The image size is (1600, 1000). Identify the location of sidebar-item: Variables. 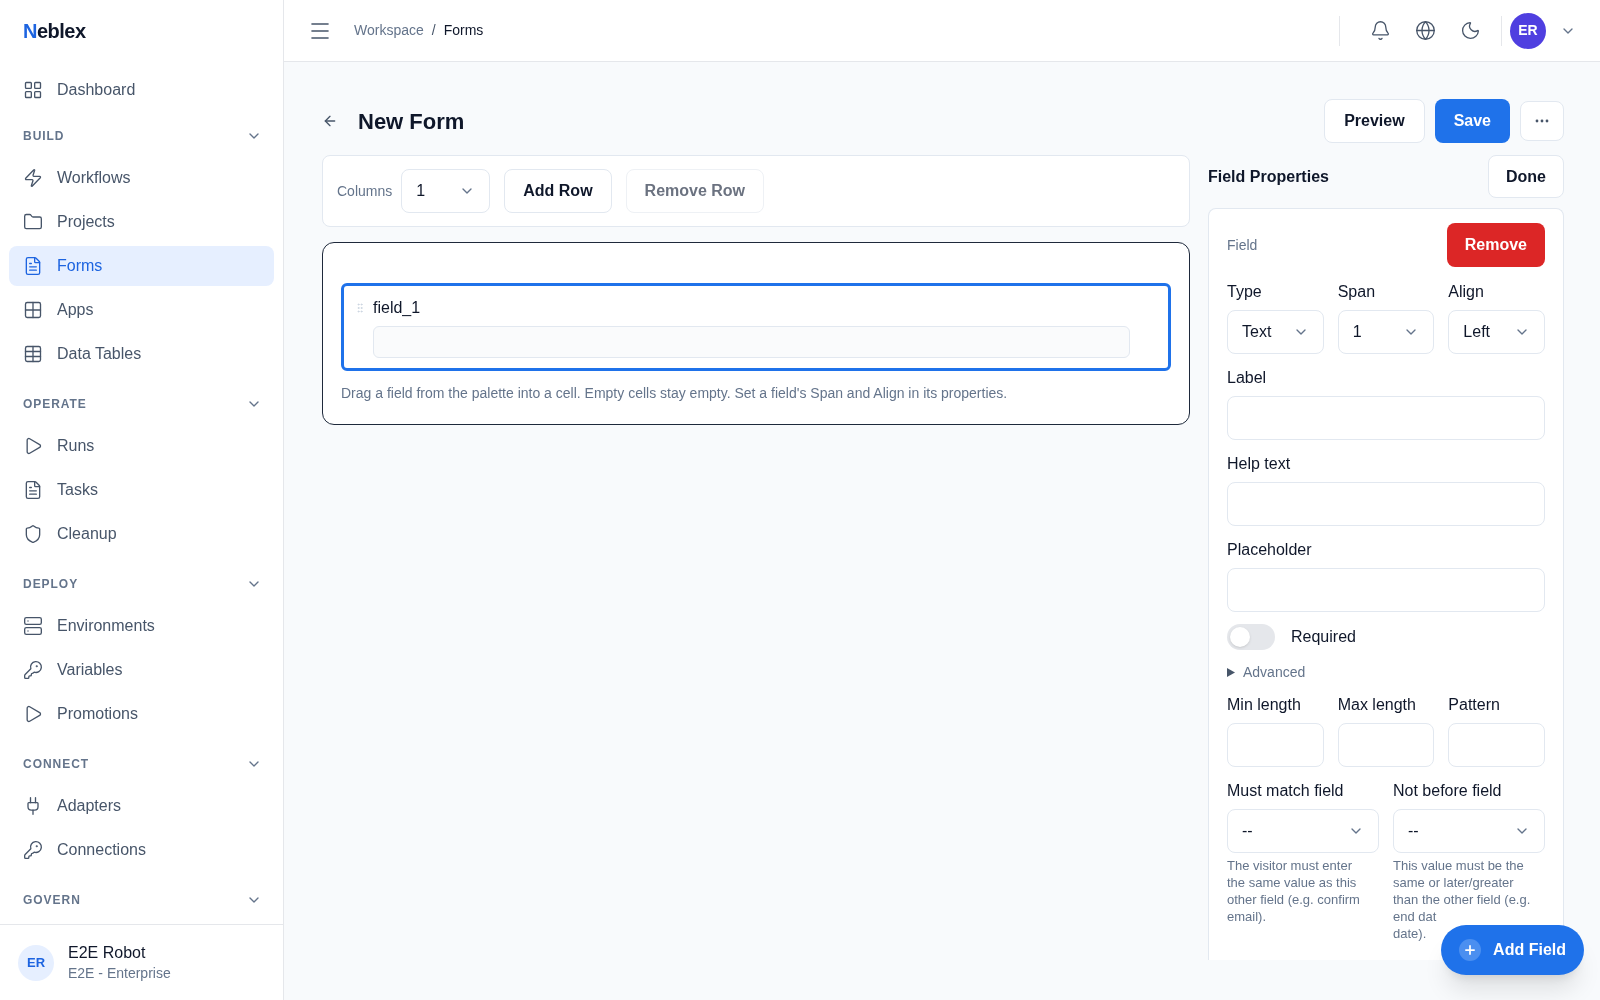
(141, 670).